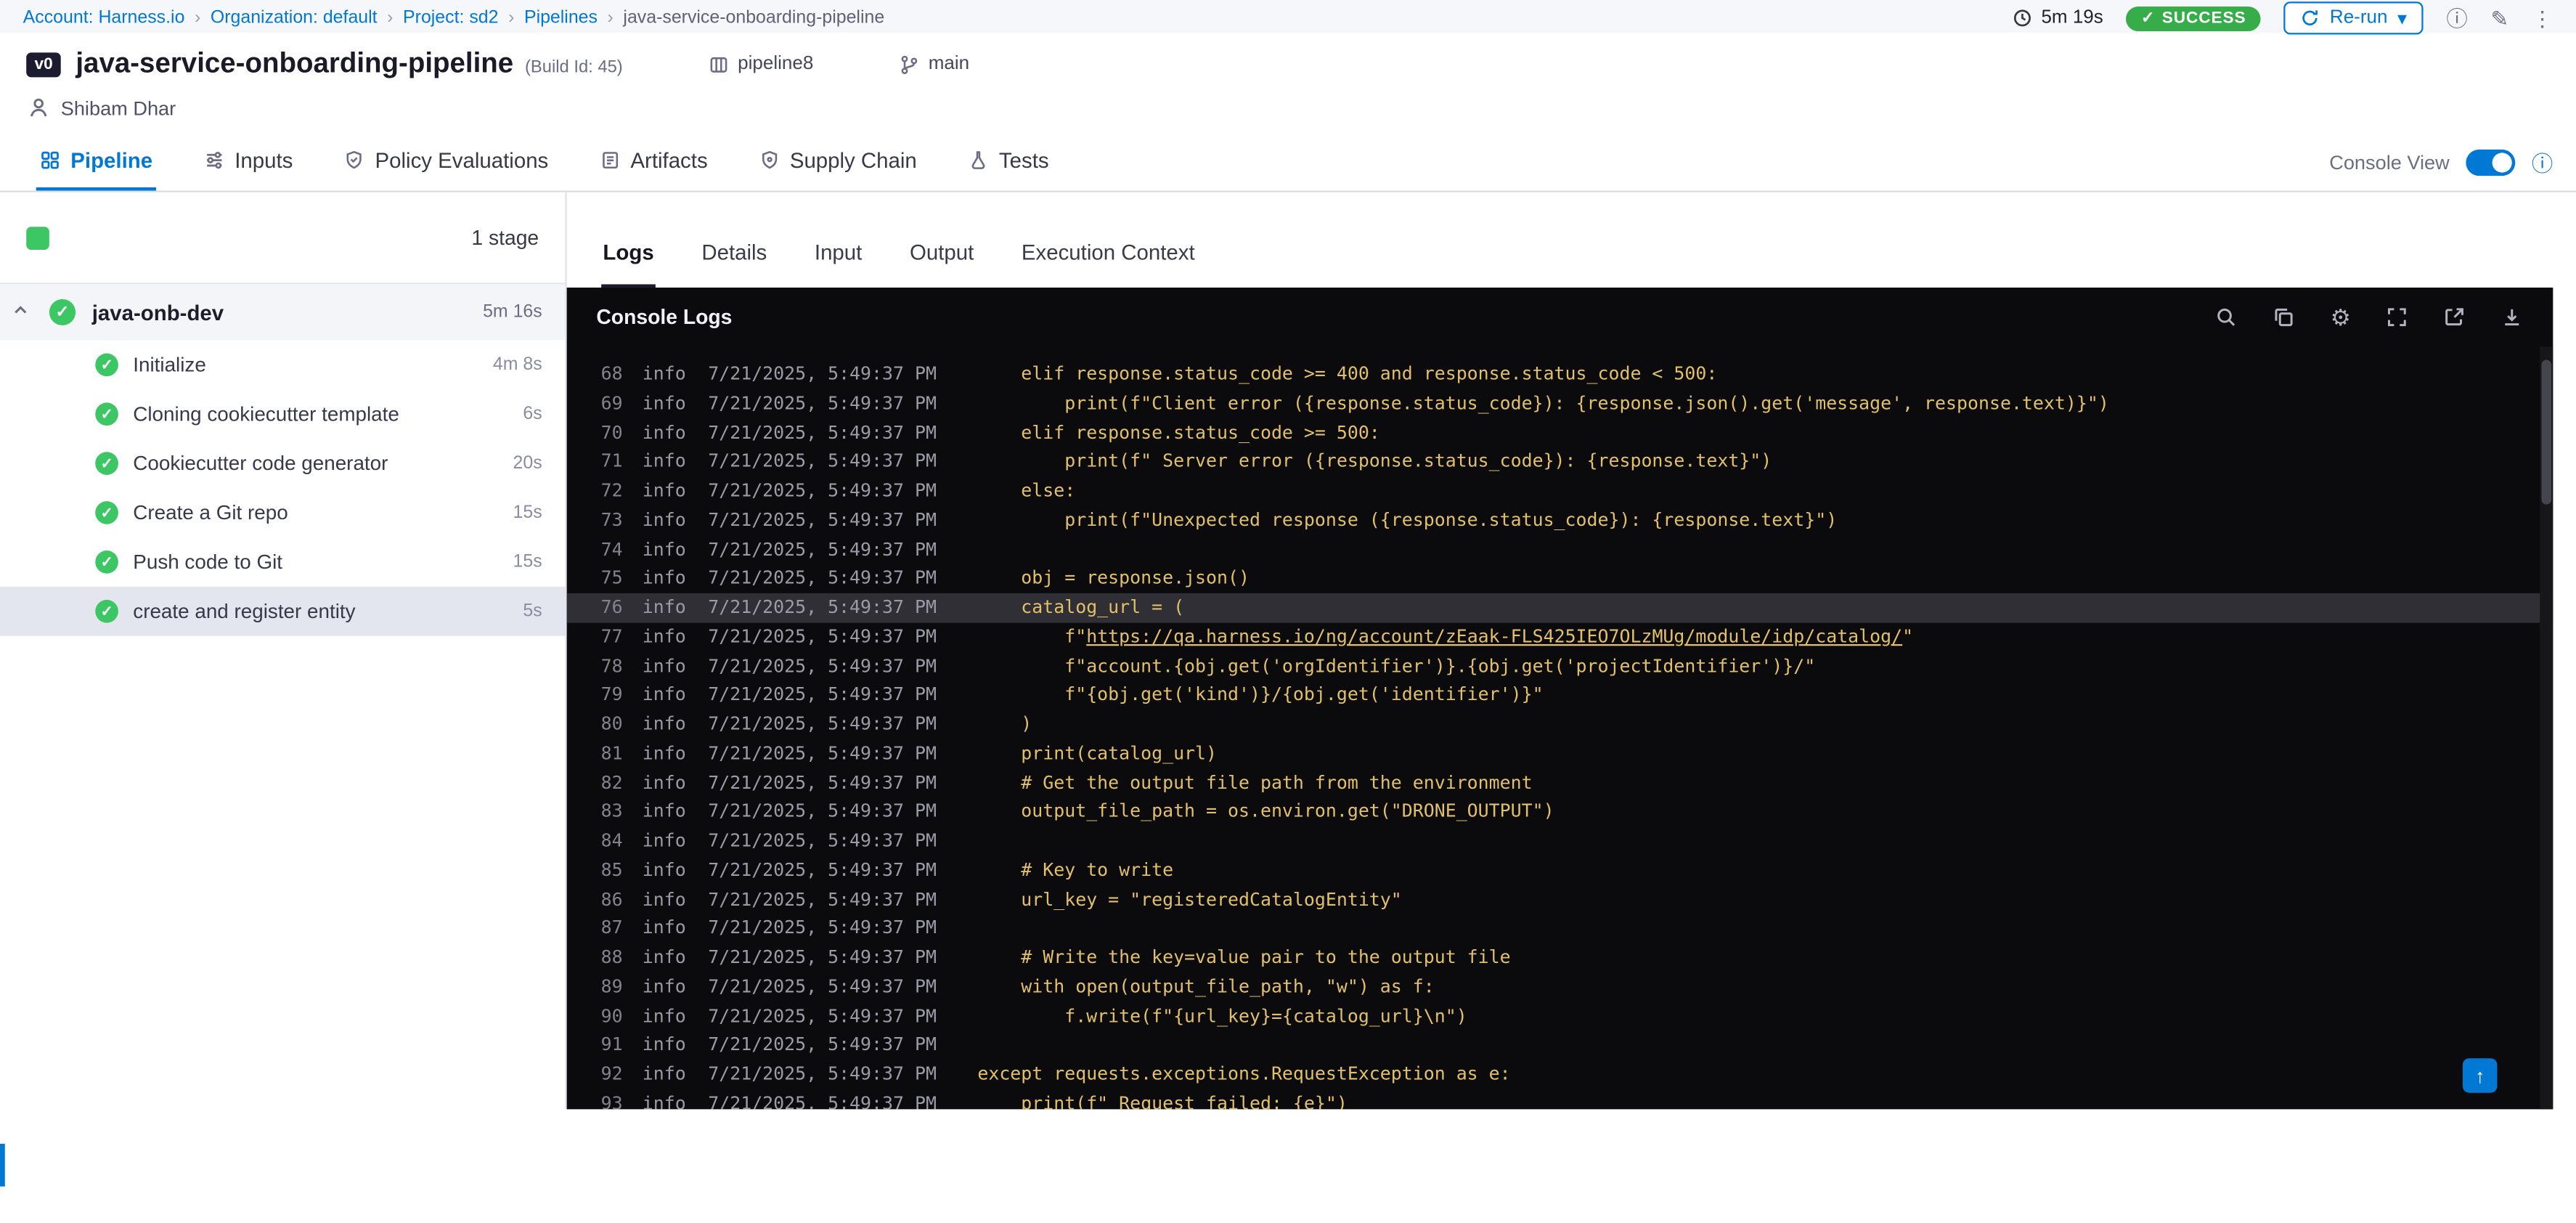 This screenshot has width=2576, height=1223. I want to click on log-text: with open(output_file_path, "w") as f:, so click(1205, 986).